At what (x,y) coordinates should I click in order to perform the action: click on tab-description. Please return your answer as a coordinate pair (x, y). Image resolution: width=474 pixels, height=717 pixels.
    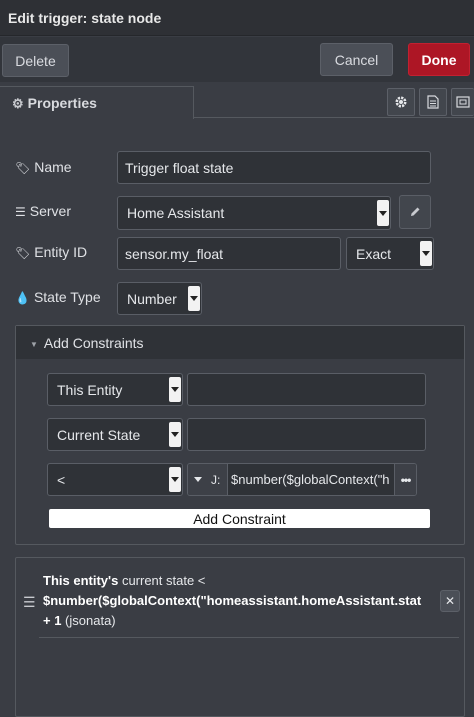
    Looking at the image, I should click on (433, 102).